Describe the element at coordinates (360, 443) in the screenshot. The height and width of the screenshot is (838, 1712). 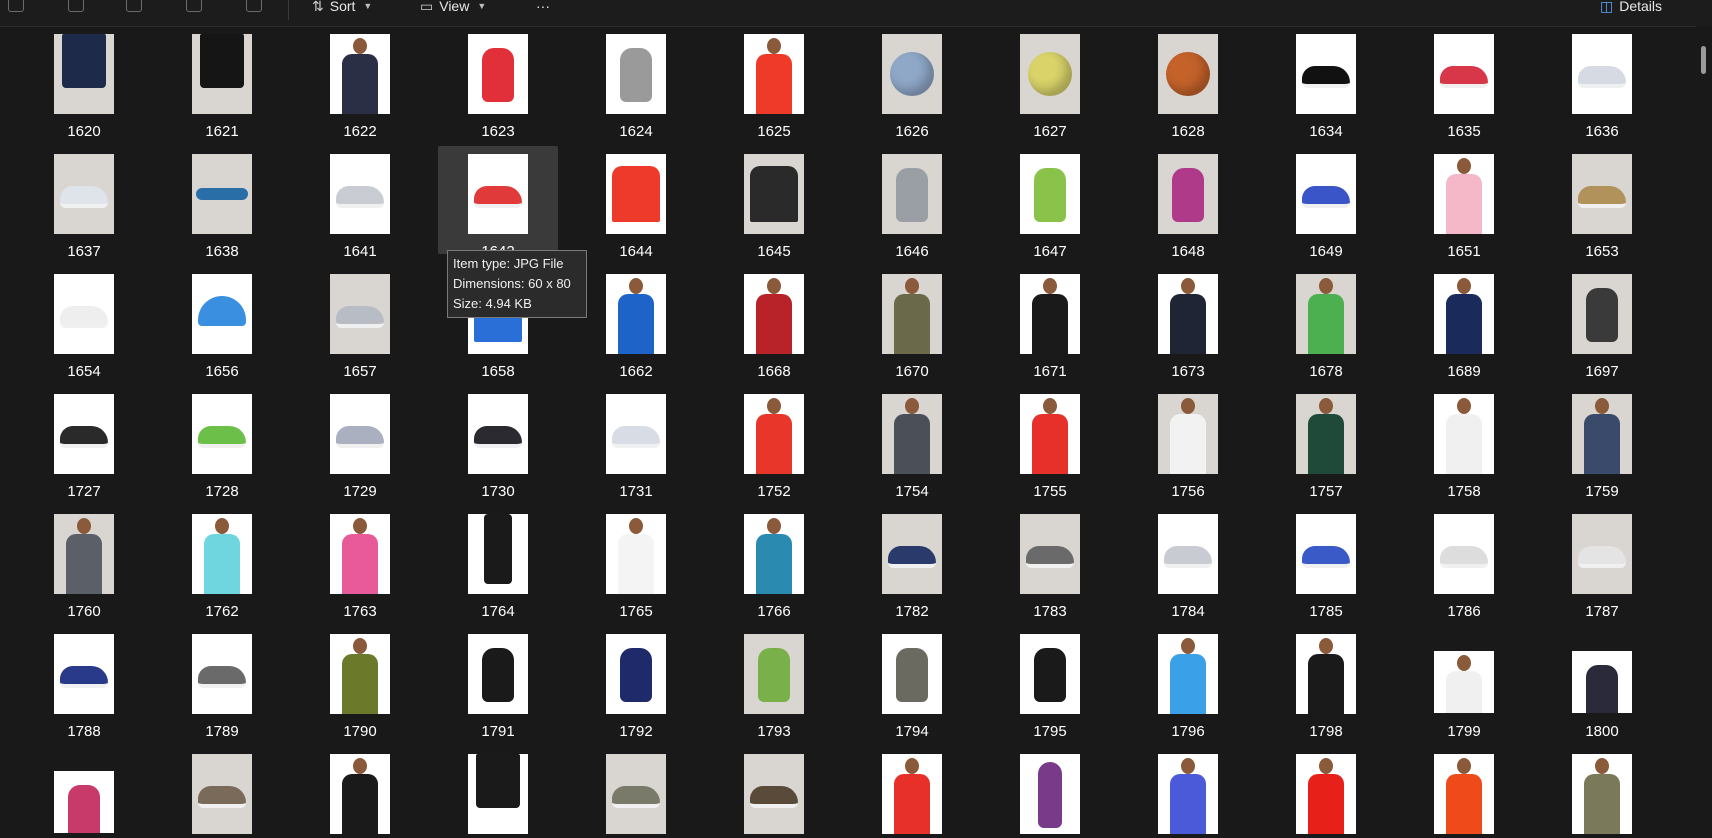
I see `file-item: 1729` at that location.